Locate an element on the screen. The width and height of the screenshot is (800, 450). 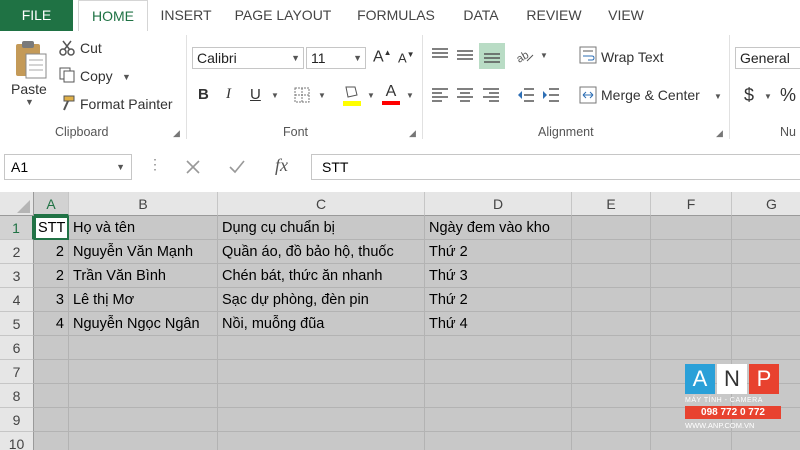
cell-e5 is located at coordinates (611, 324).